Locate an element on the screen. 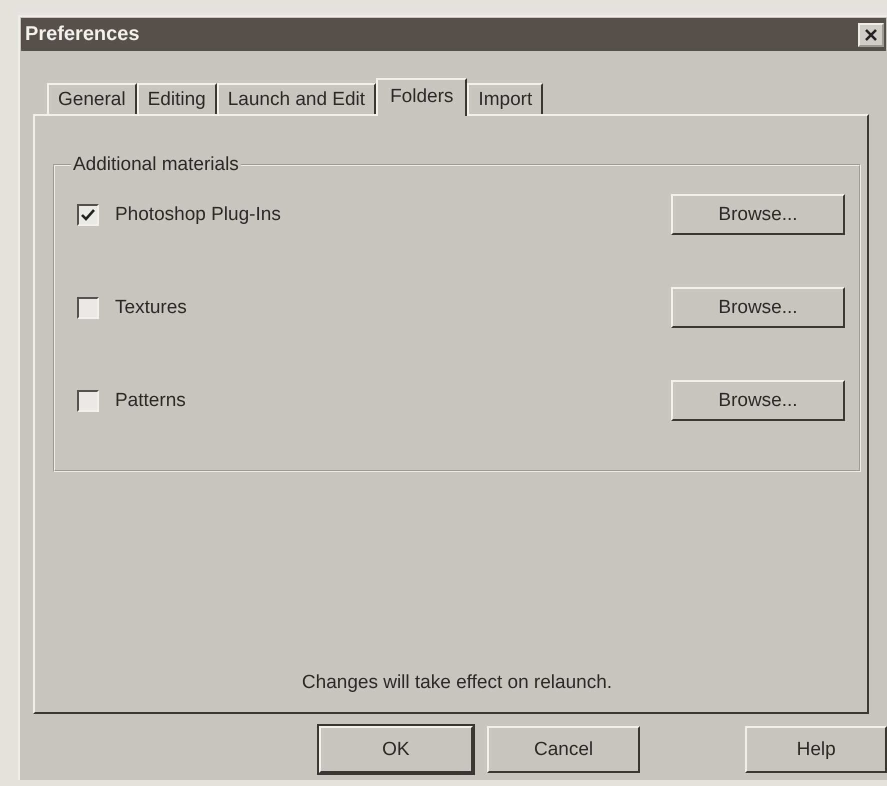 The image size is (887, 786). checkmark-icon is located at coordinates (88, 214).